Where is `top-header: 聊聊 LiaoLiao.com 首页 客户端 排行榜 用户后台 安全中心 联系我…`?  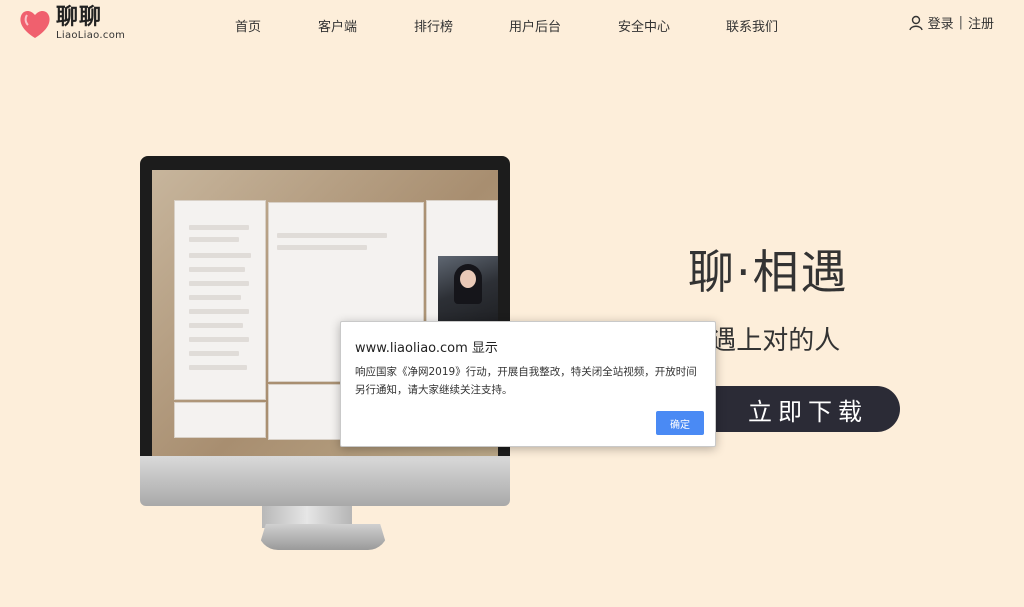
top-header: 聊聊 LiaoLiao.com 首页 客户端 排行榜 用户后台 安全中心 联系我… is located at coordinates (512, 24).